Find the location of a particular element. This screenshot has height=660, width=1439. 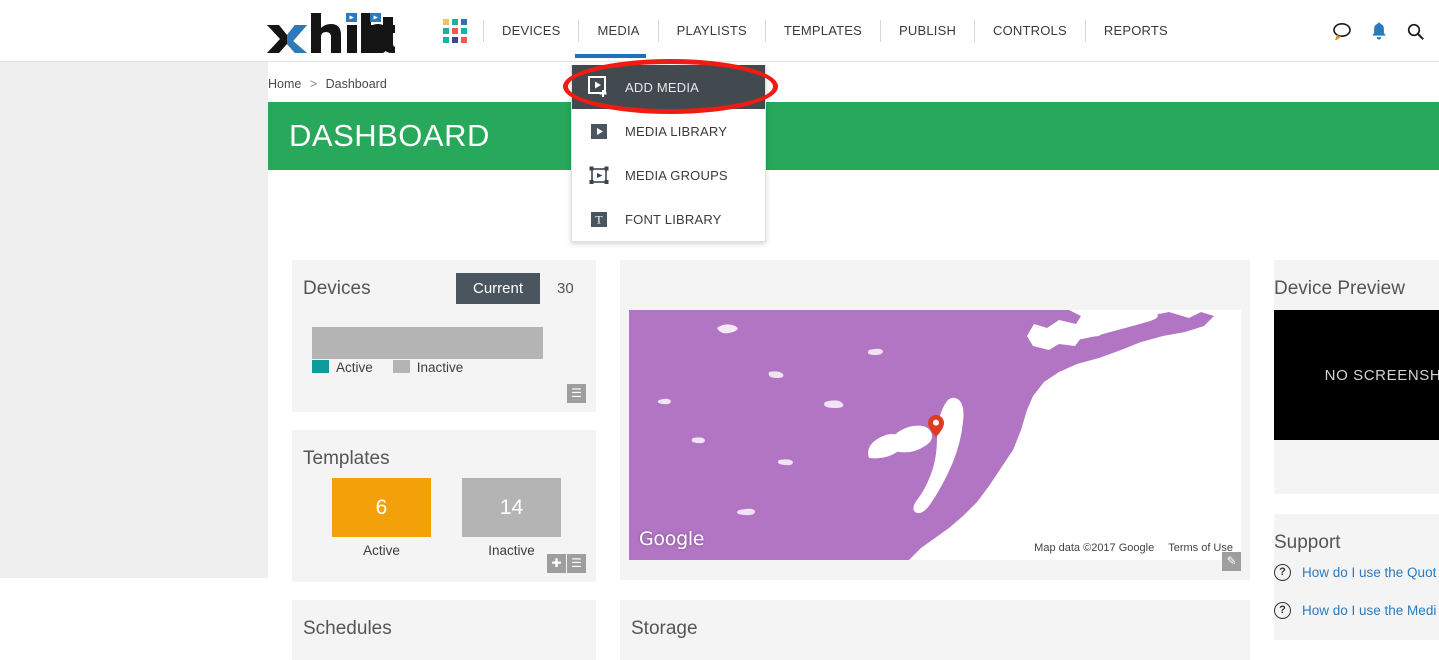

templates-card: Templates 6 Active 14 Inactive ✚ ☰ is located at coordinates (444, 506).